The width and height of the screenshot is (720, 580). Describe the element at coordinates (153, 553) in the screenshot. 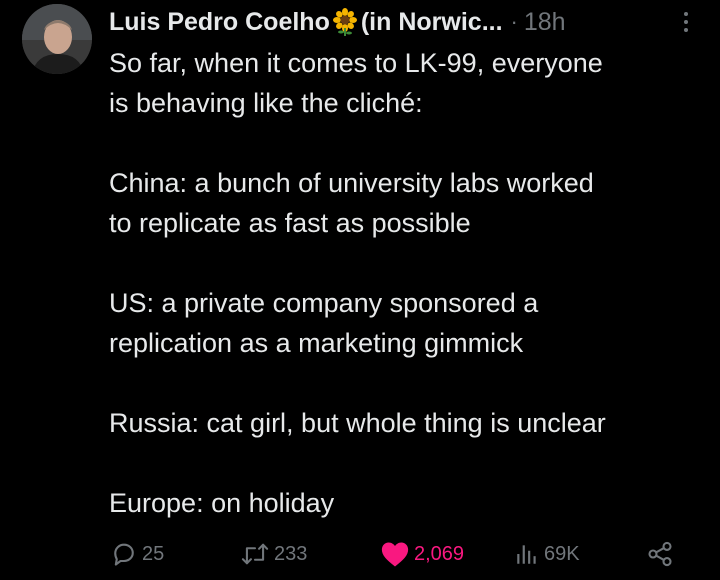

I see `reply-count: 25` at that location.